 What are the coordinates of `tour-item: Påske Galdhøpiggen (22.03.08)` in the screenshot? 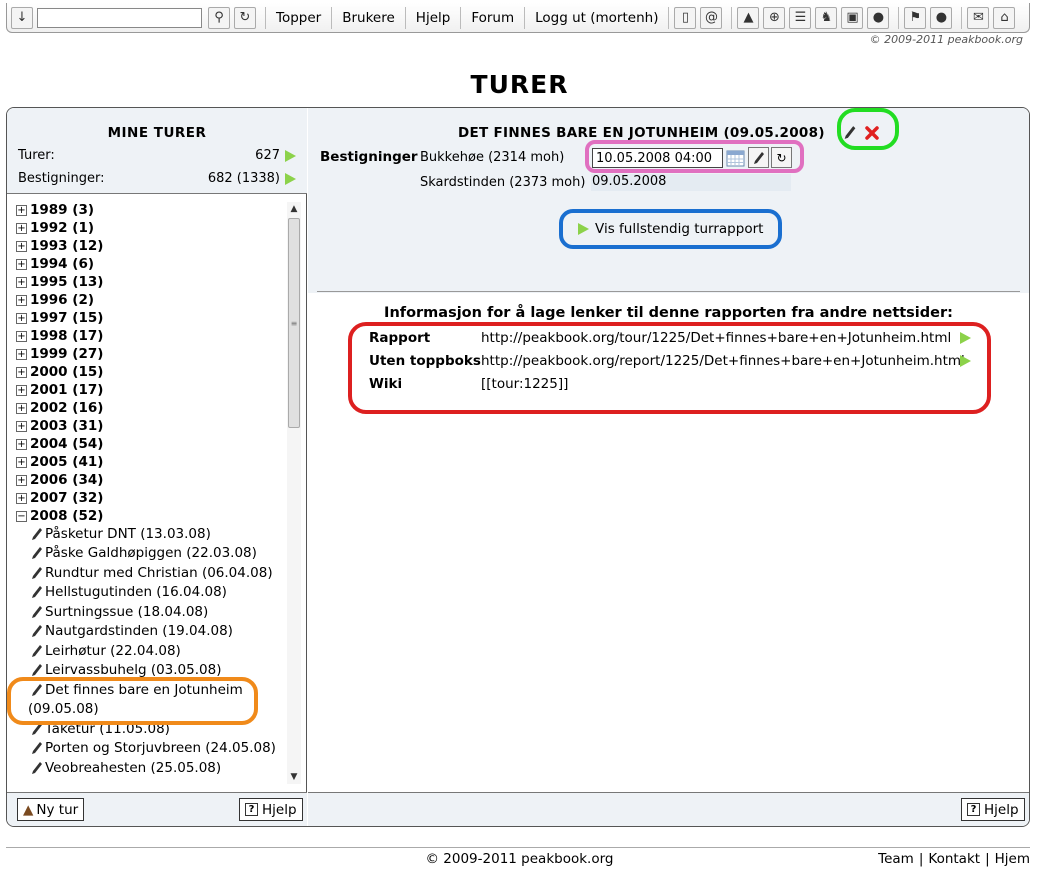 It's located at (144, 553).